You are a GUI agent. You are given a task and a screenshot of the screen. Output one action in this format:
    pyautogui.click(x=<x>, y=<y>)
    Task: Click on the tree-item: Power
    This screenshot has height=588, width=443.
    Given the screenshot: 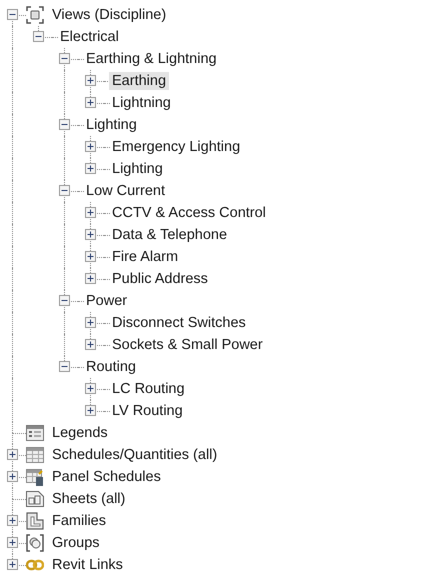 What is the action you would take?
    pyautogui.click(x=106, y=301)
    